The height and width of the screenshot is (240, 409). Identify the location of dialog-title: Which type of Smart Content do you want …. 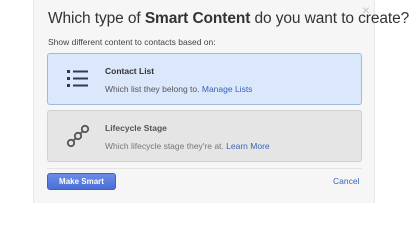
(228, 19).